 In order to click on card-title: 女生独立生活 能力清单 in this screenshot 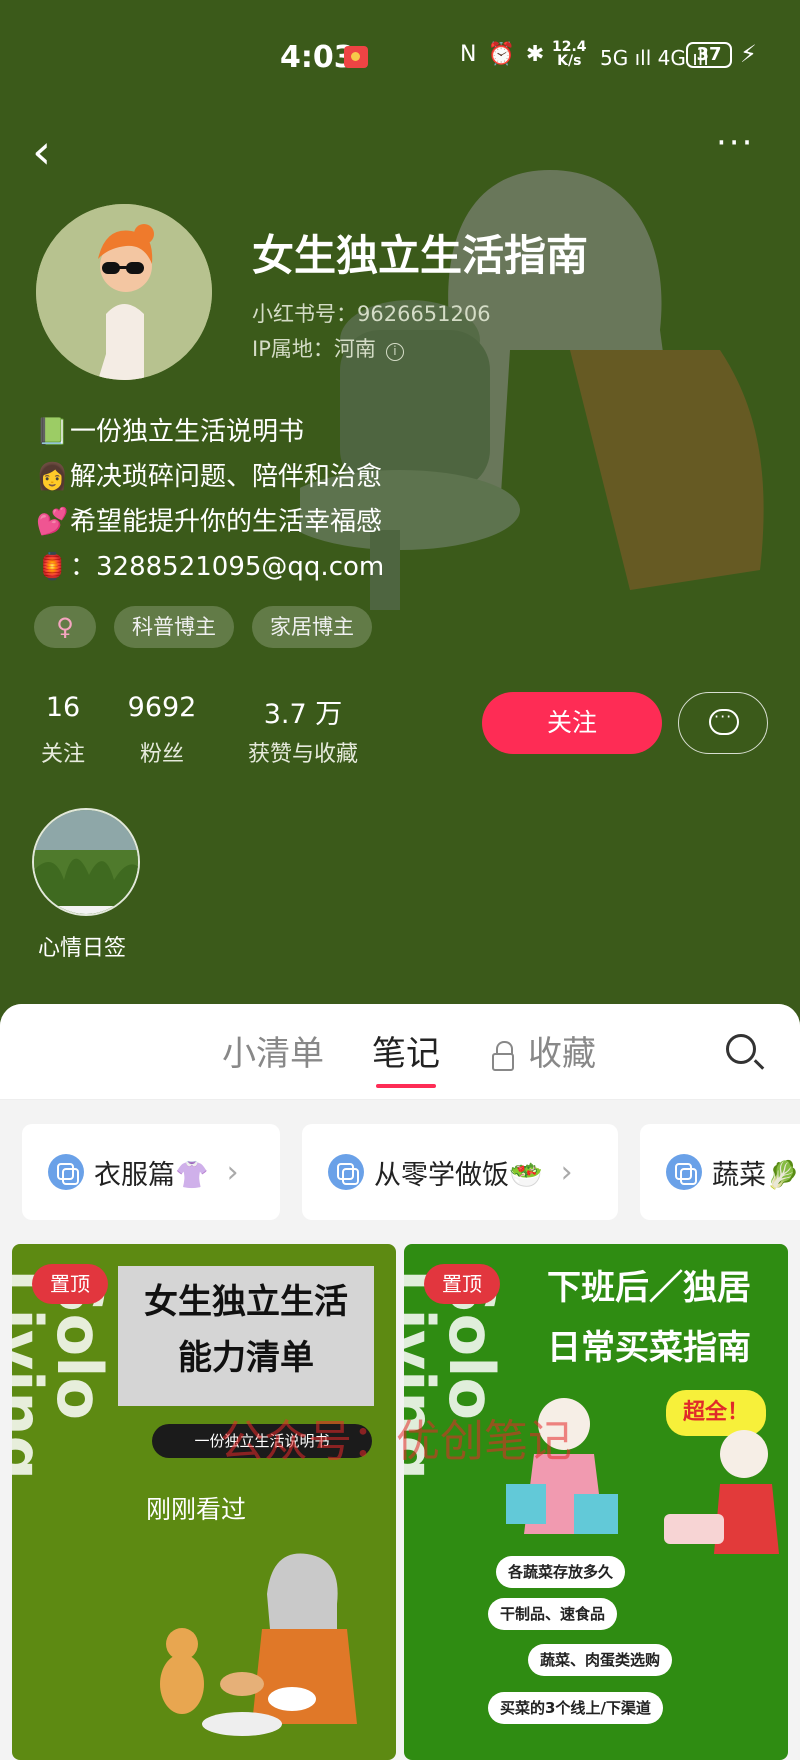, I will do `click(246, 1336)`.